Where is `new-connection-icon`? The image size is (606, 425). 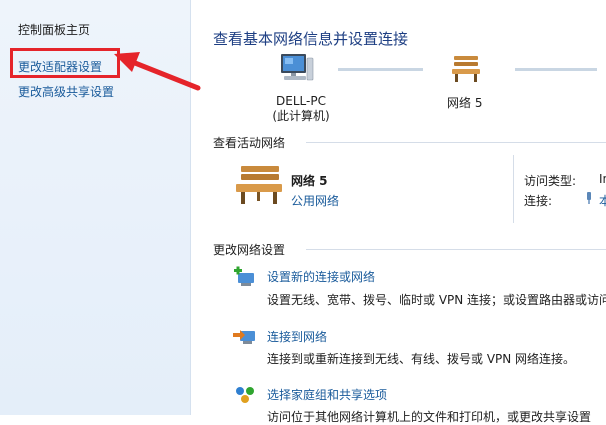 new-connection-icon is located at coordinates (244, 276).